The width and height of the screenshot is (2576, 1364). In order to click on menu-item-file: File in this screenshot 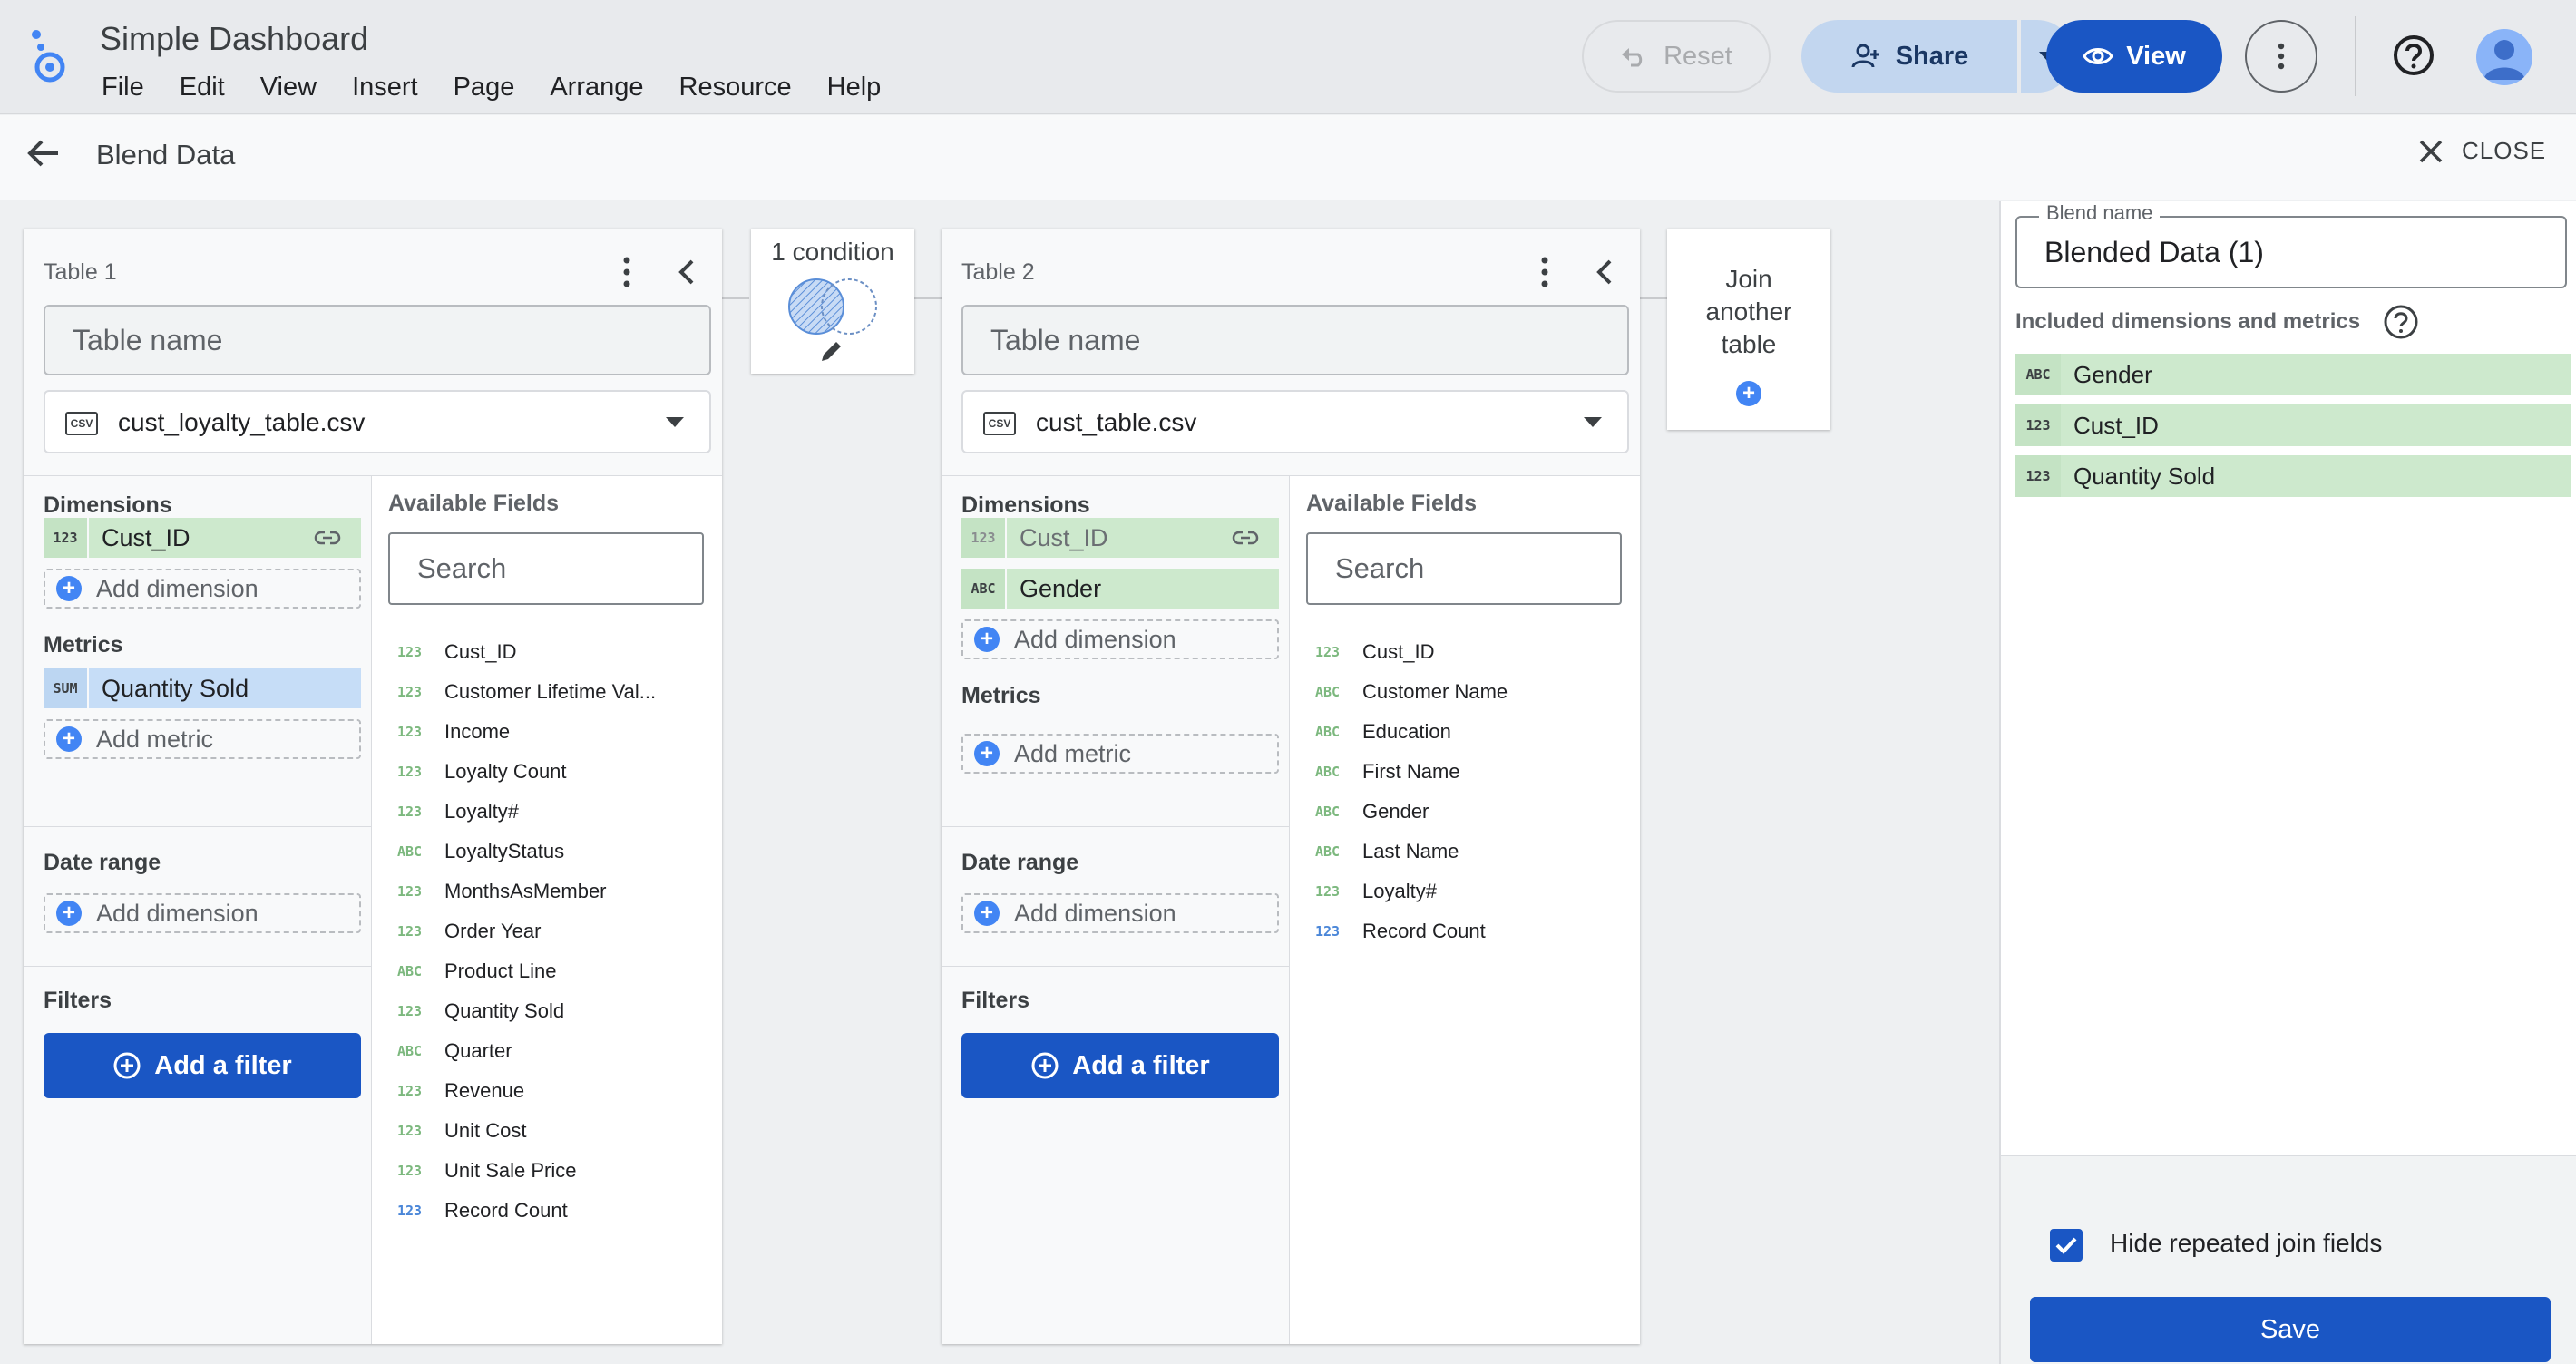, I will do `click(123, 87)`.